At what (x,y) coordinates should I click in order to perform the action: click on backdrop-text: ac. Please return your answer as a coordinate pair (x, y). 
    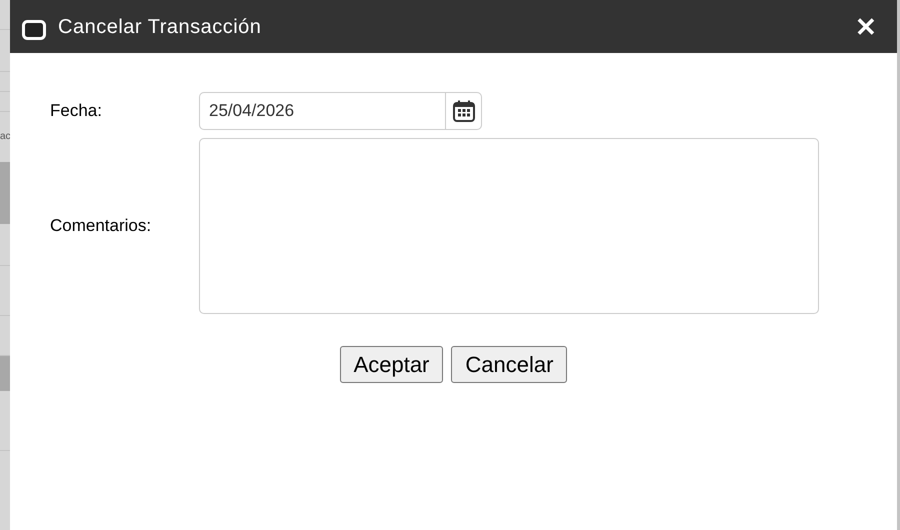
    Looking at the image, I should click on (5, 137).